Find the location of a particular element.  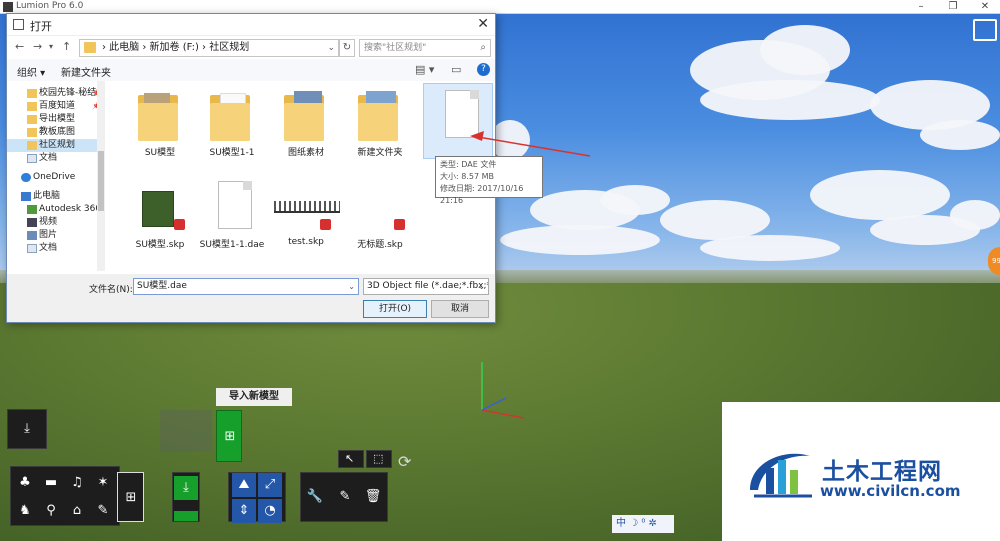

cursor-icon: ↖ is located at coordinates (350, 458).